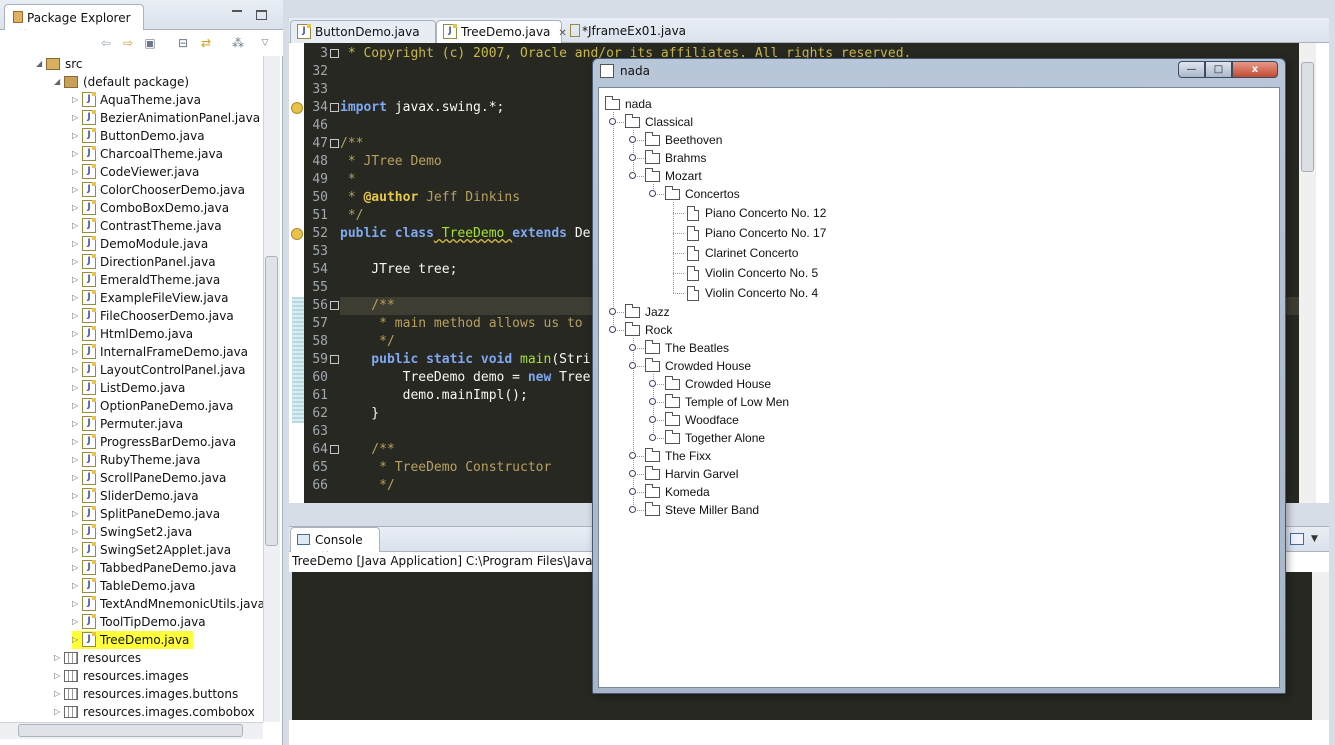 Image resolution: width=1335 pixels, height=745 pixels. Describe the element at coordinates (691, 474) in the screenshot. I see `tree-node-artist: Harvin Garvel` at that location.